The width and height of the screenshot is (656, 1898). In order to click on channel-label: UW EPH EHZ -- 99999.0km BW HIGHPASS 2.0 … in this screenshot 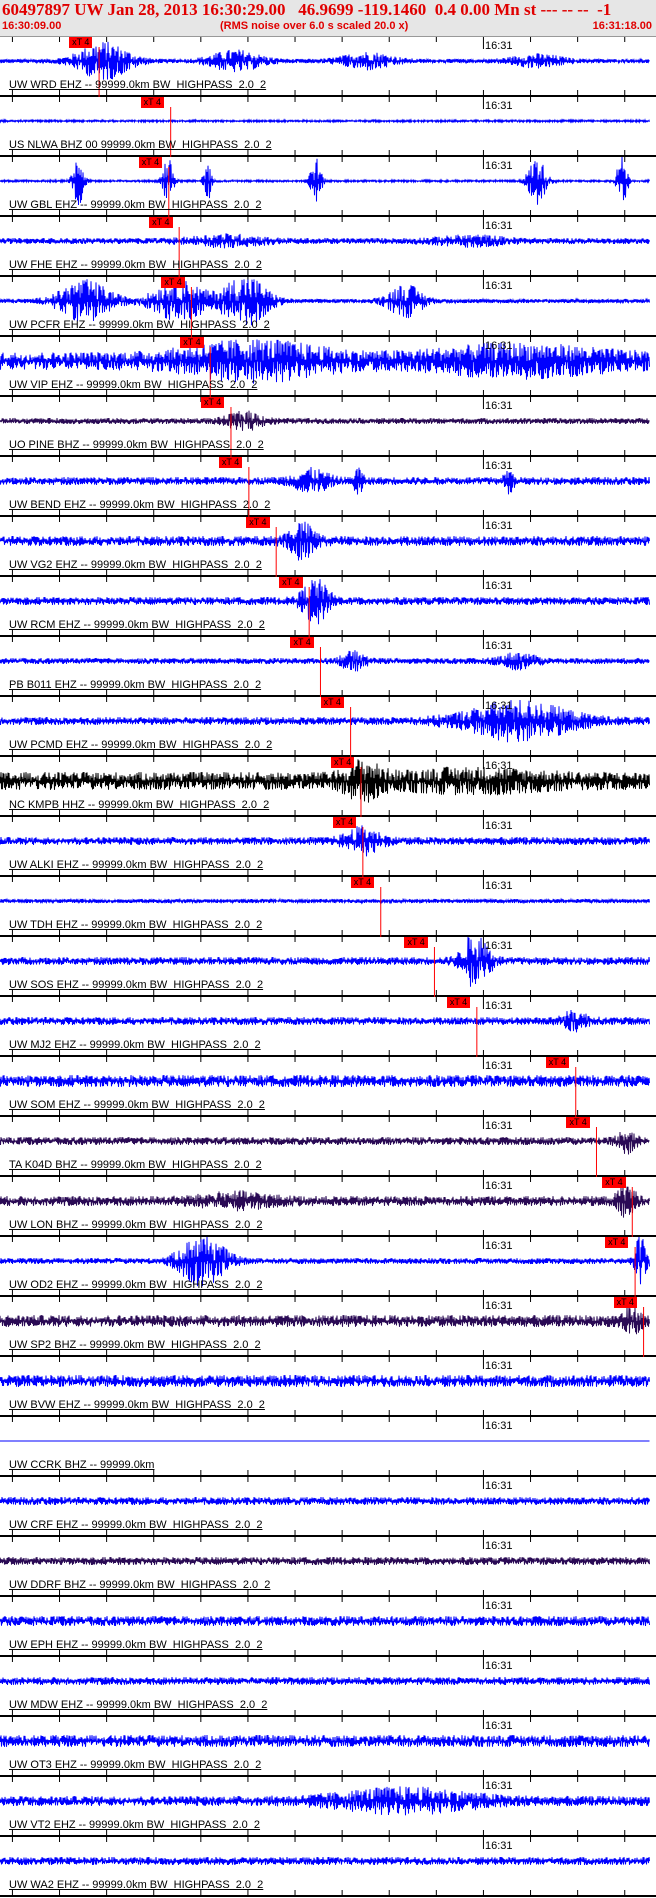, I will do `click(136, 1645)`.